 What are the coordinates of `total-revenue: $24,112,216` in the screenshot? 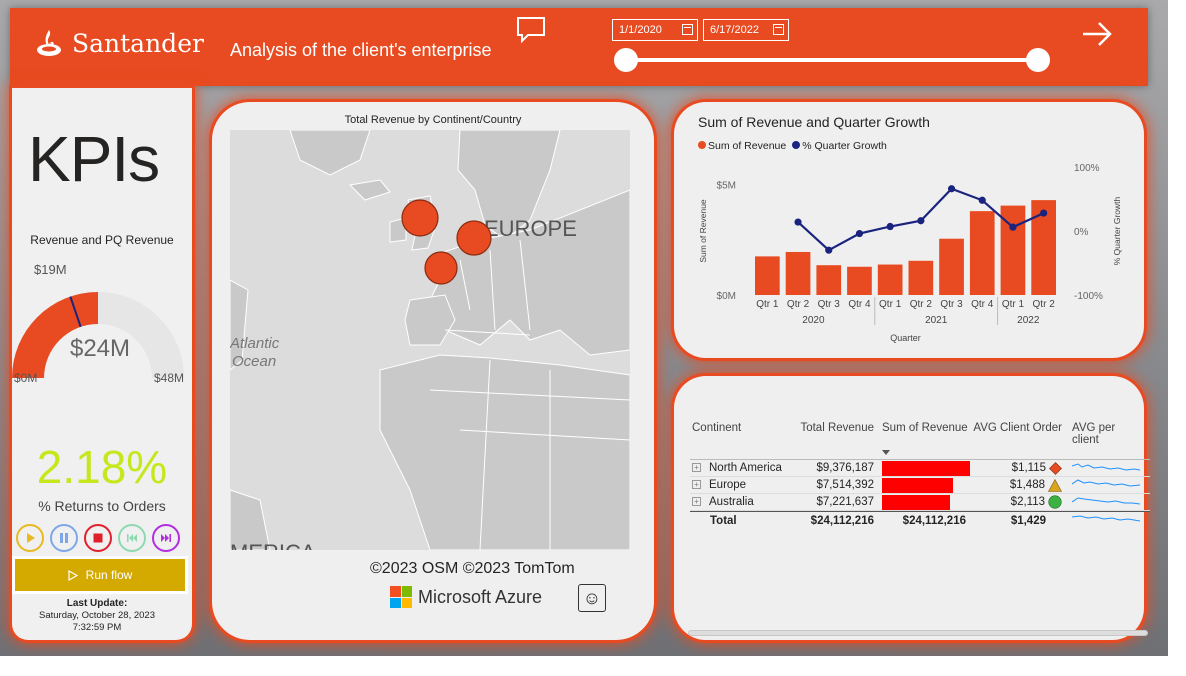 It's located at (842, 520).